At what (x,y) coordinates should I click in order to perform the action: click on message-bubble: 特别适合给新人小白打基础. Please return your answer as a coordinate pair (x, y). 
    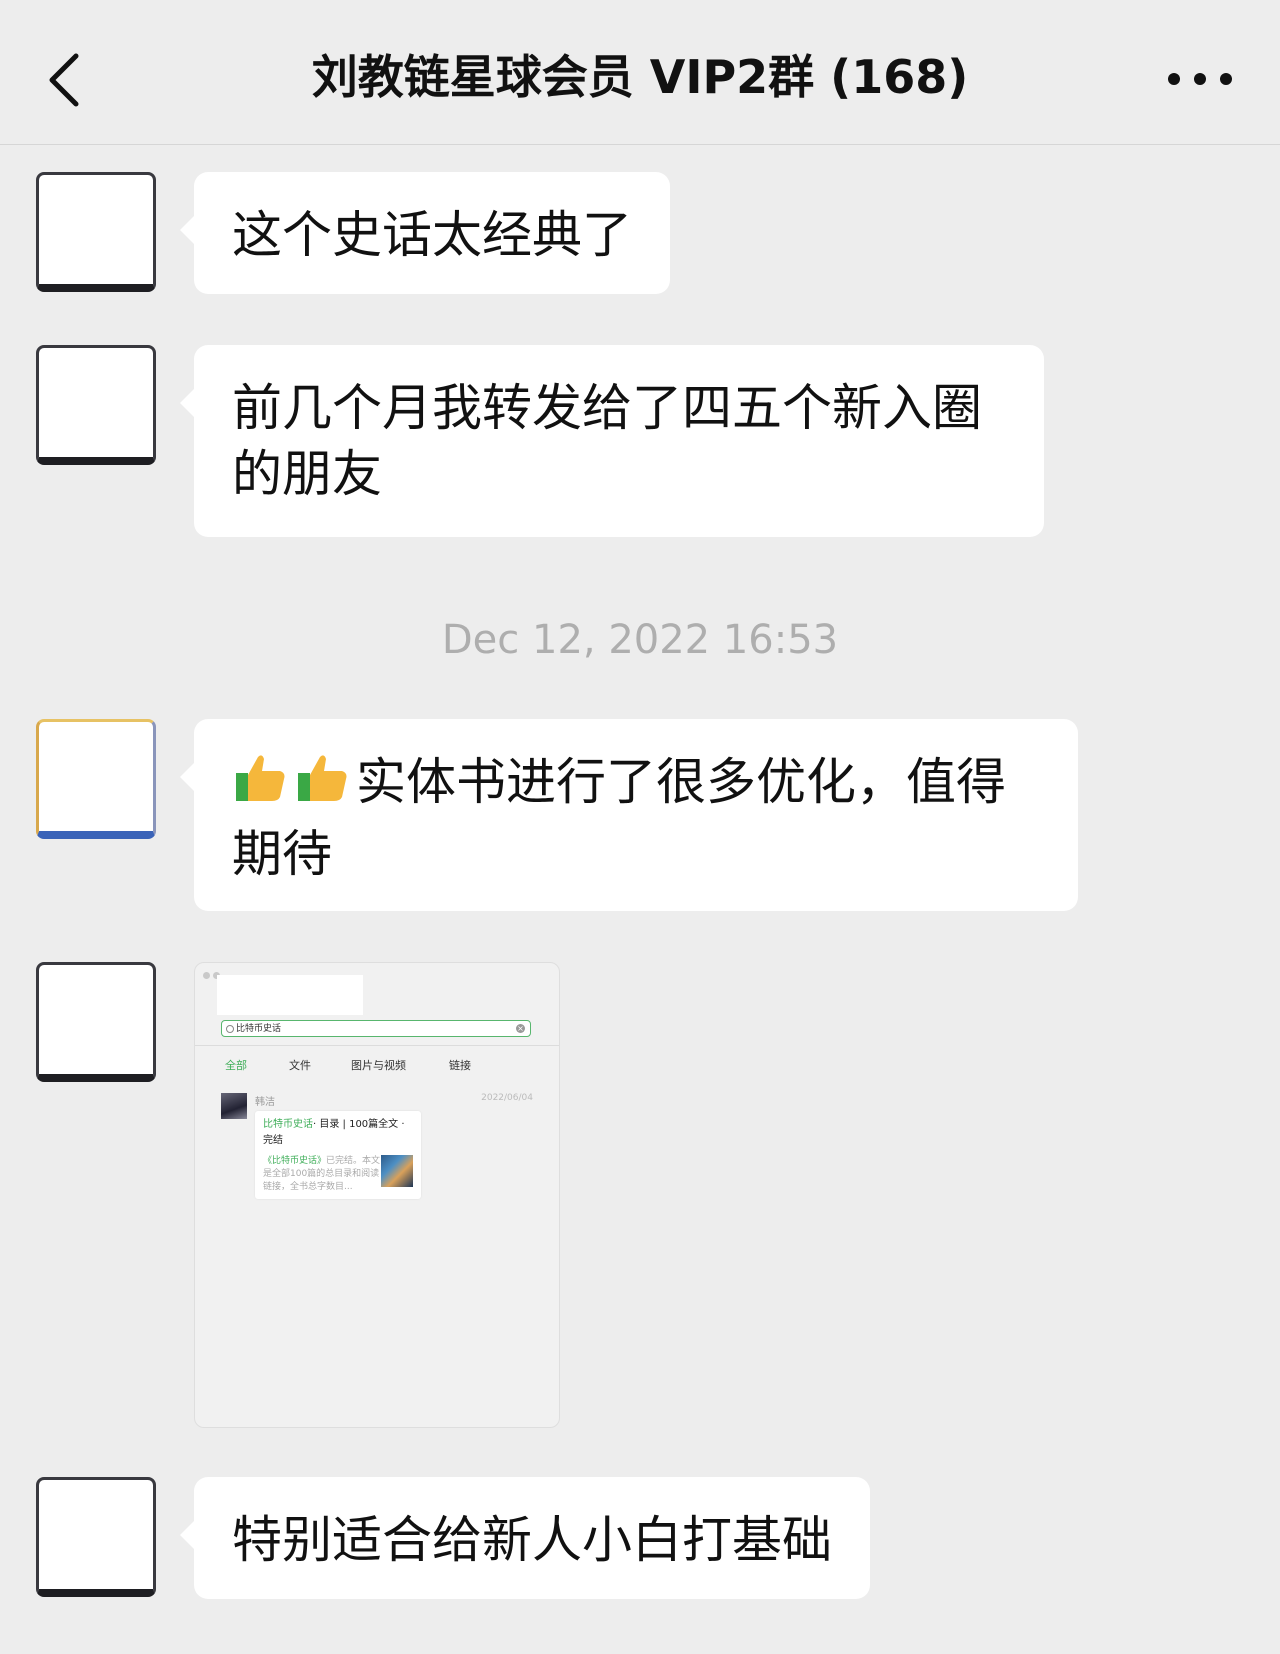
    Looking at the image, I should click on (525, 1538).